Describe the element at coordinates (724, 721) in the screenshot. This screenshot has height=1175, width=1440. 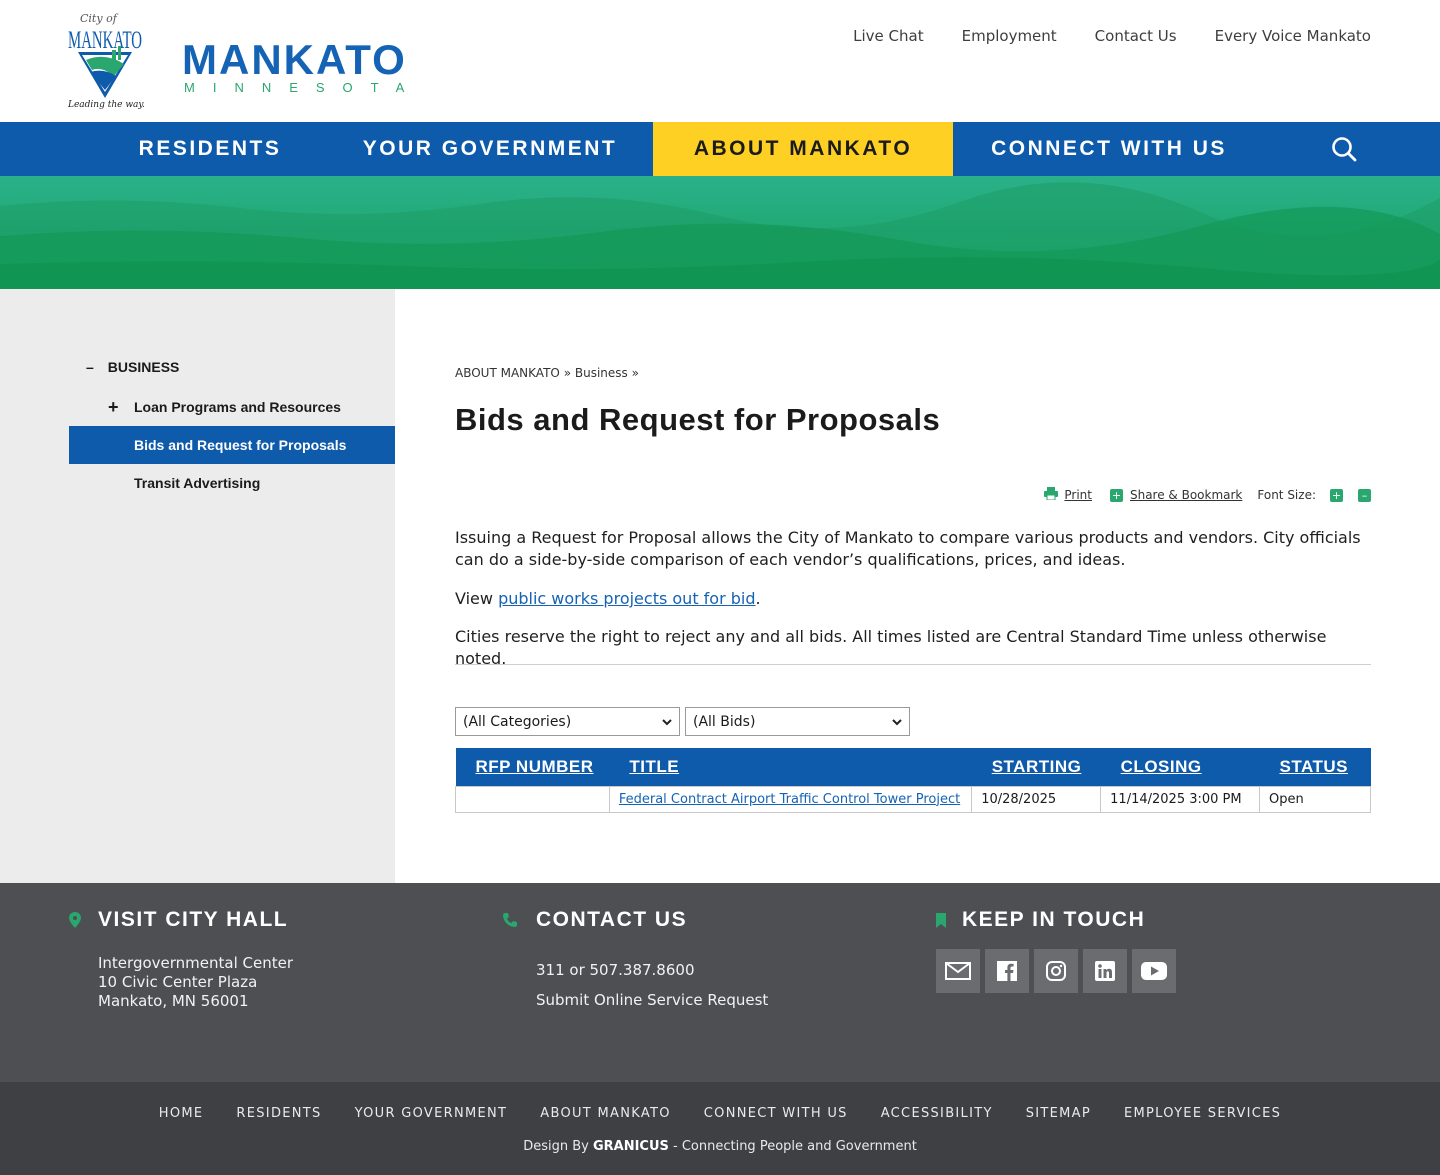
I see `bids-select-value: (All Bids)` at that location.